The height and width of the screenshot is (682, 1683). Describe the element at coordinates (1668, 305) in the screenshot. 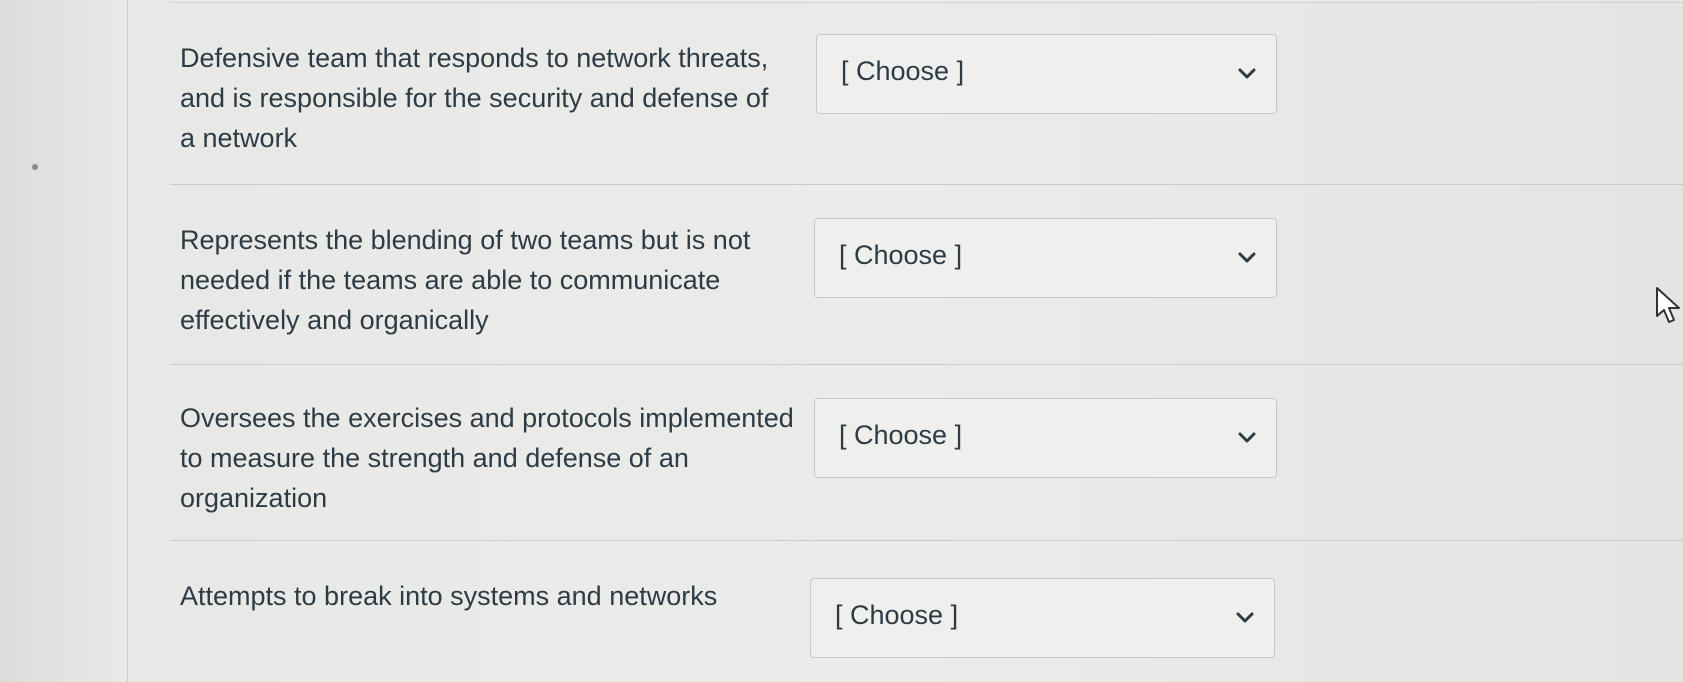

I see `mouse-pointer-icon` at that location.